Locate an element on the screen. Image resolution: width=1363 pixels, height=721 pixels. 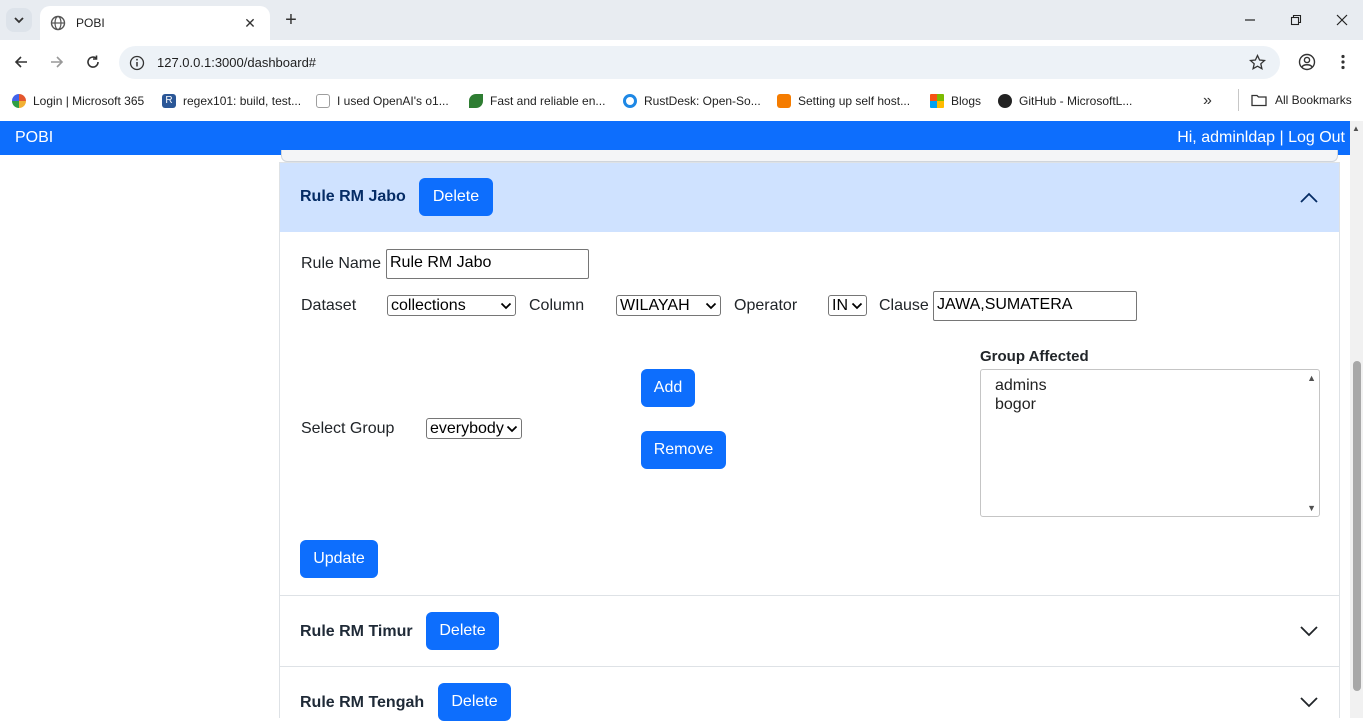
address-bar: 127.0.0.1:3000/dashboard# is located at coordinates (699, 62).